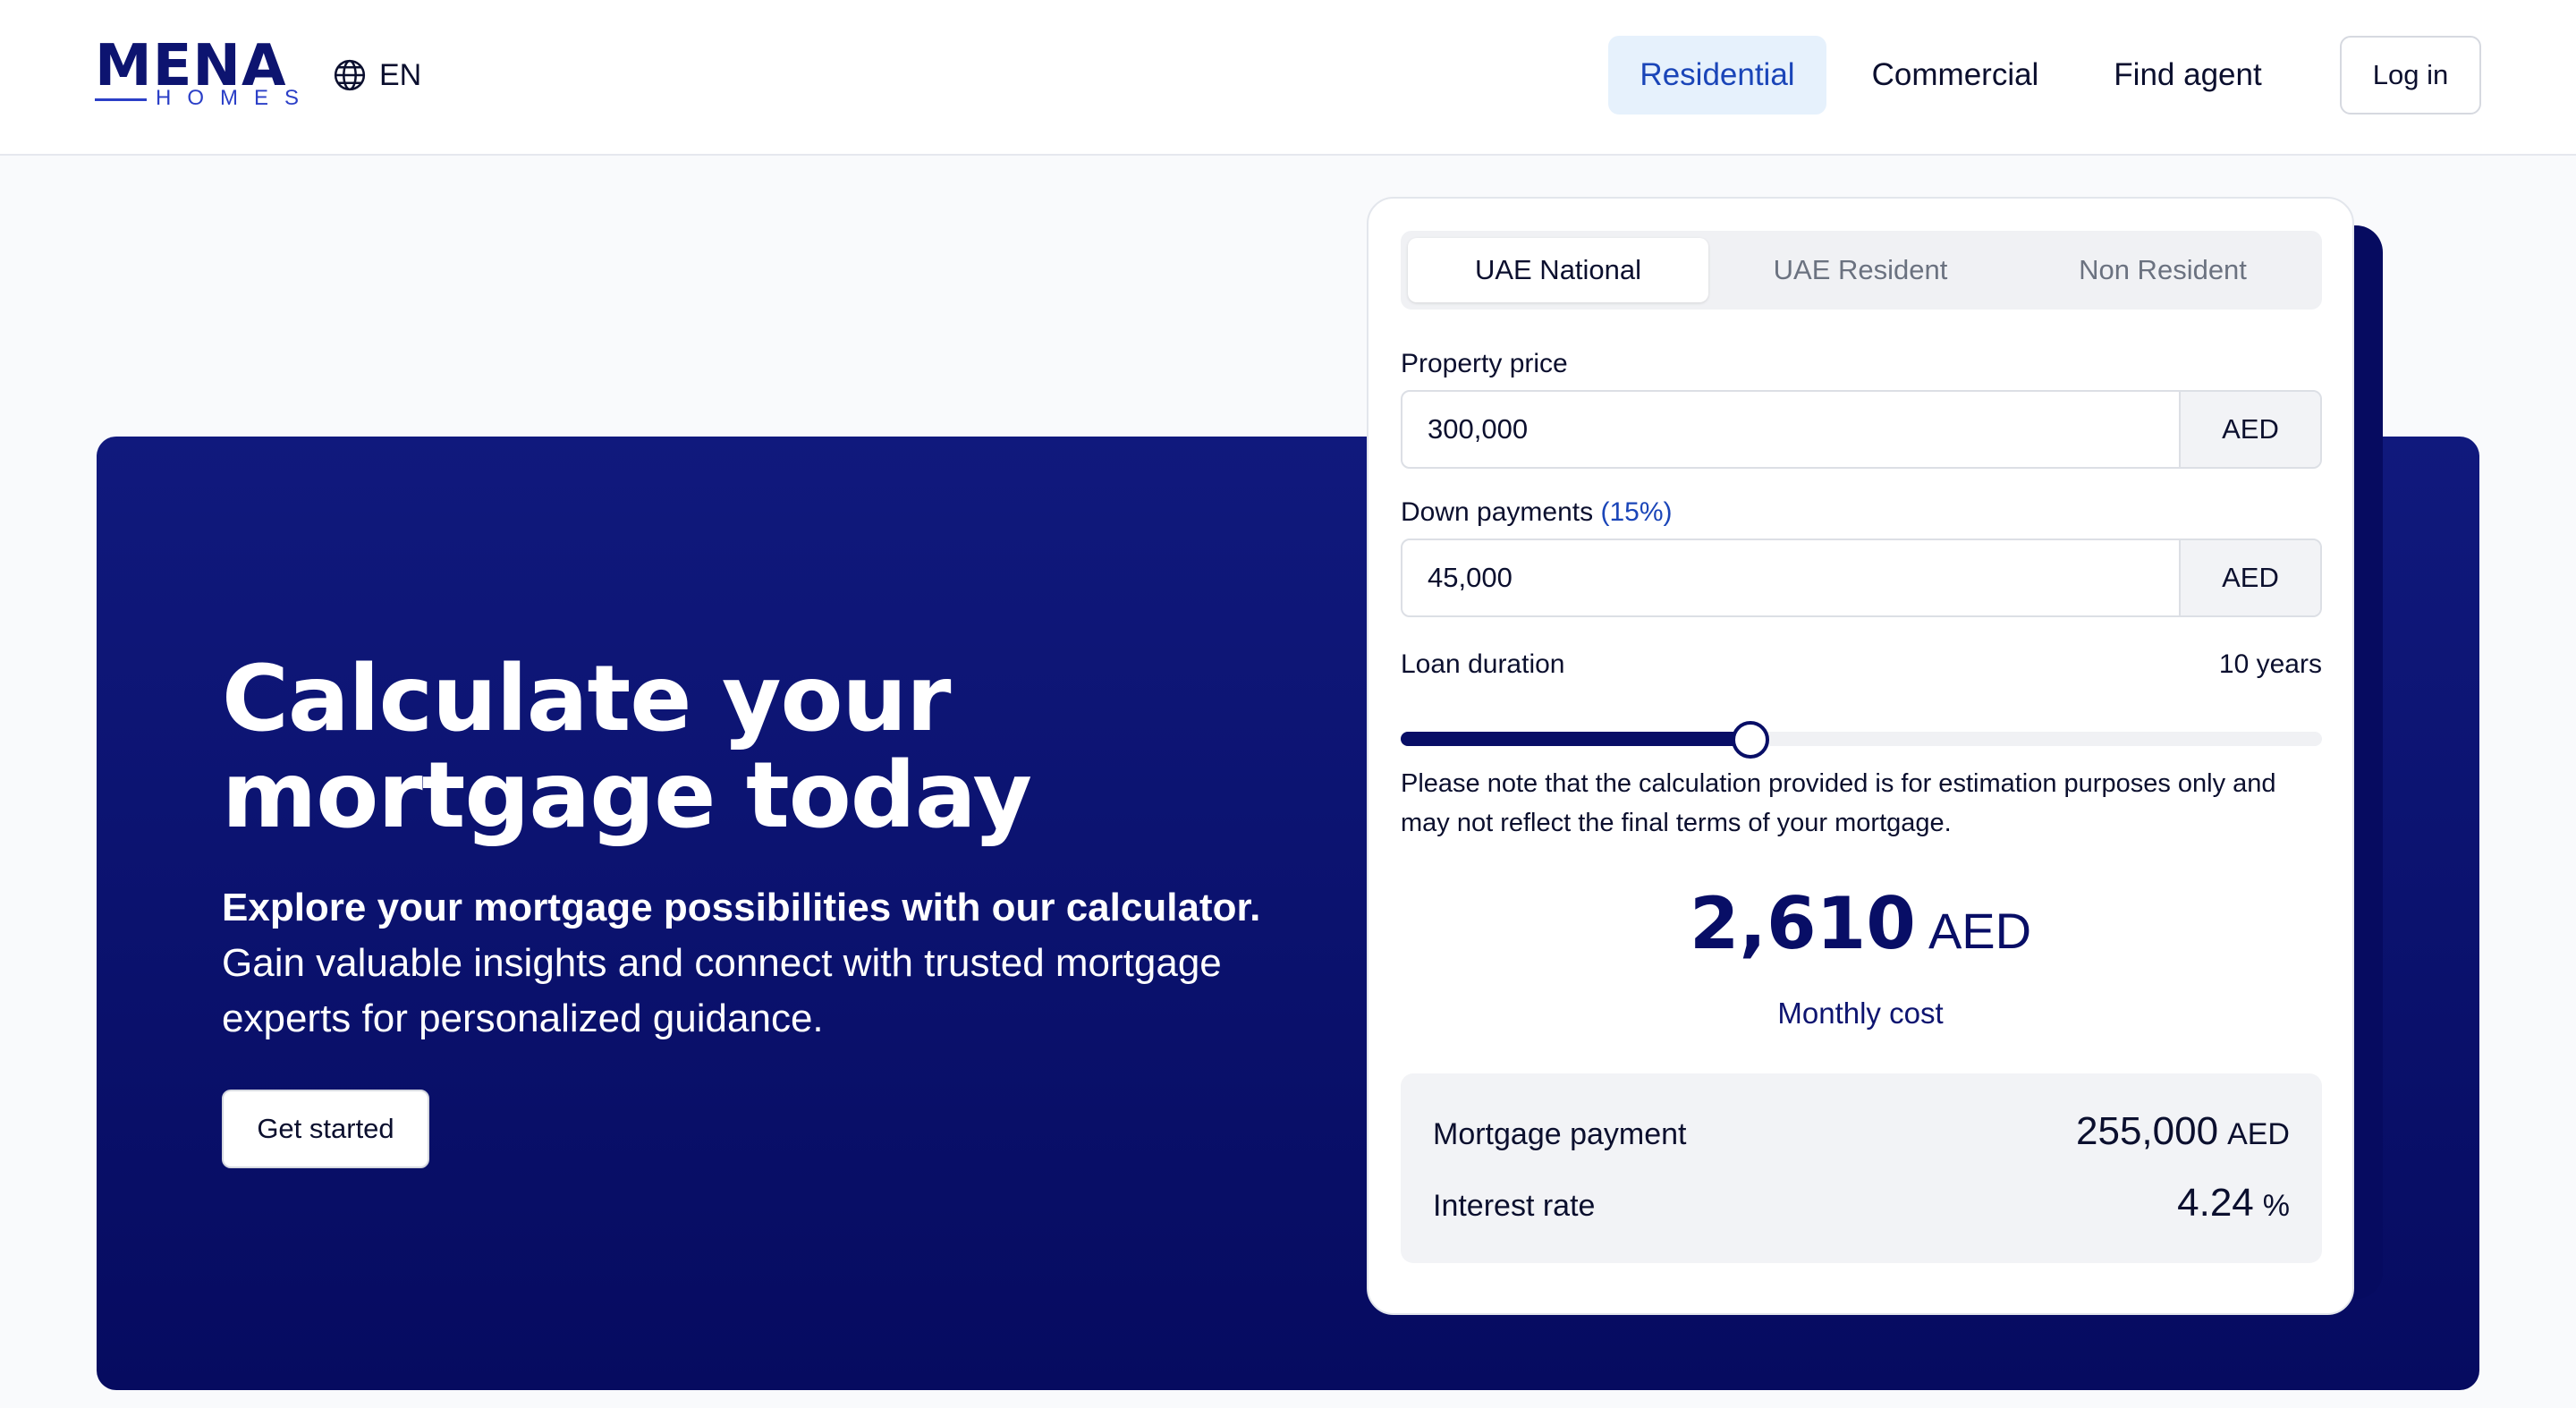  I want to click on loan-duration-label: Loan duration, so click(1483, 664).